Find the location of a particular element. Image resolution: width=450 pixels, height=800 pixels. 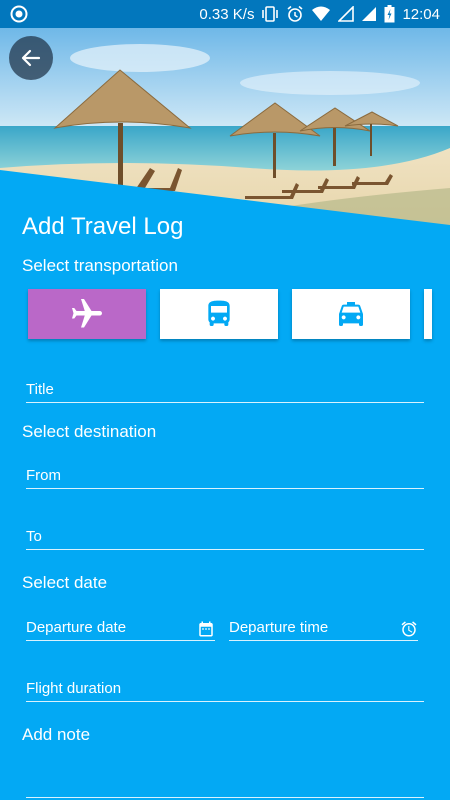

vibrate-icon is located at coordinates (270, 14).